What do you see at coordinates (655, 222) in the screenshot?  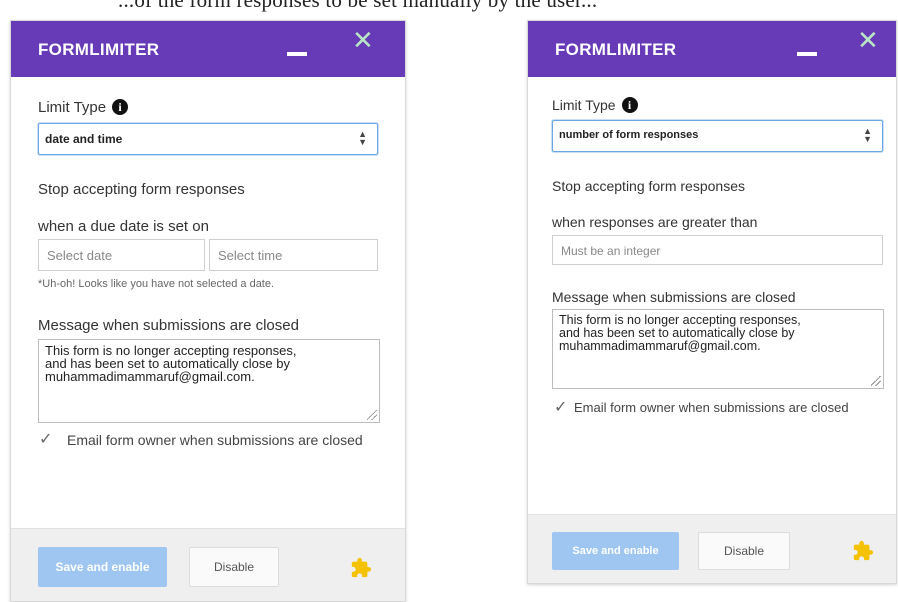 I see `responses-condition-label: when responses are greater than` at bounding box center [655, 222].